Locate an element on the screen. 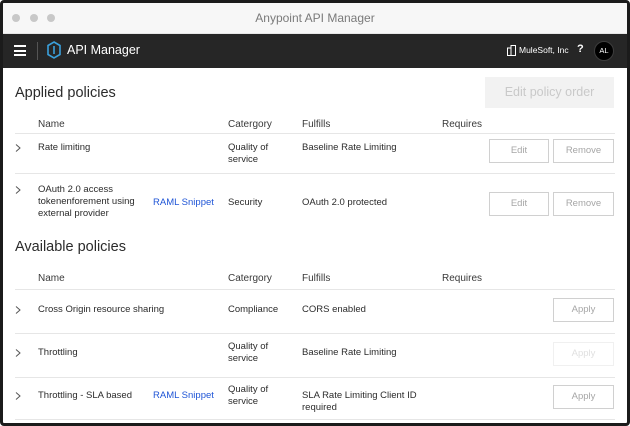 This screenshot has height=426, width=630. available-header-name: Name is located at coordinates (51, 278).